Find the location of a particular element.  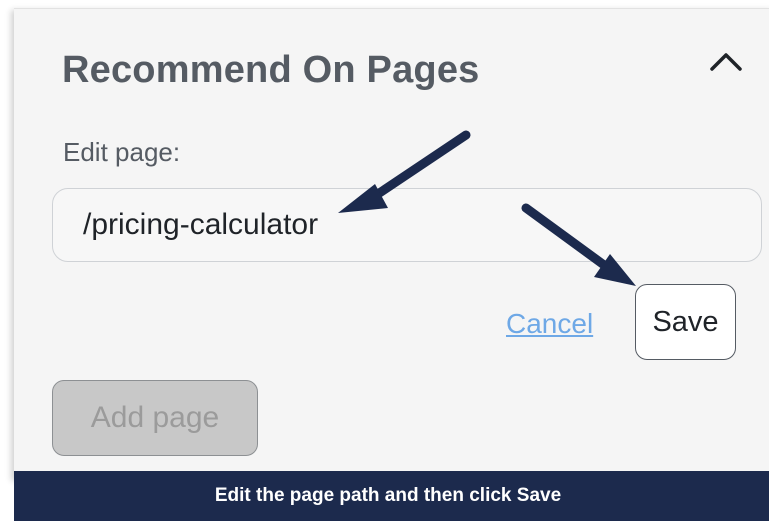

add-page-button: Add page is located at coordinates (155, 418).